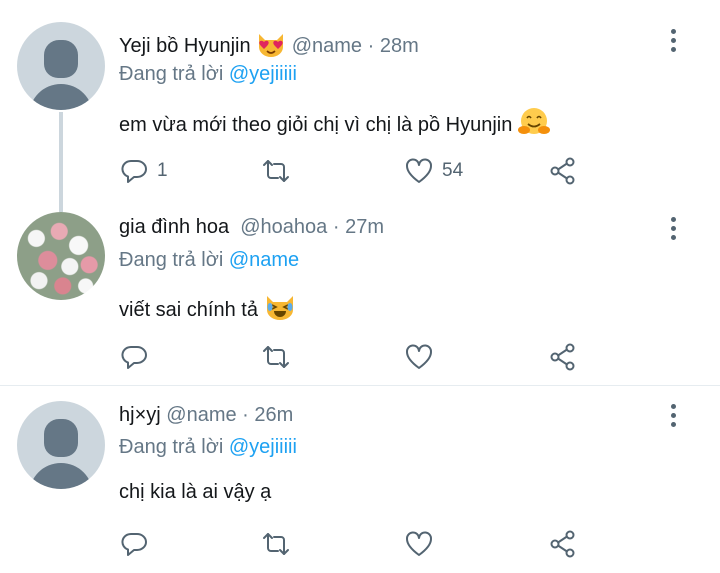 The height and width of the screenshot is (573, 720). I want to click on tweet-header: hj×yj @name · 26m, so click(206, 415).